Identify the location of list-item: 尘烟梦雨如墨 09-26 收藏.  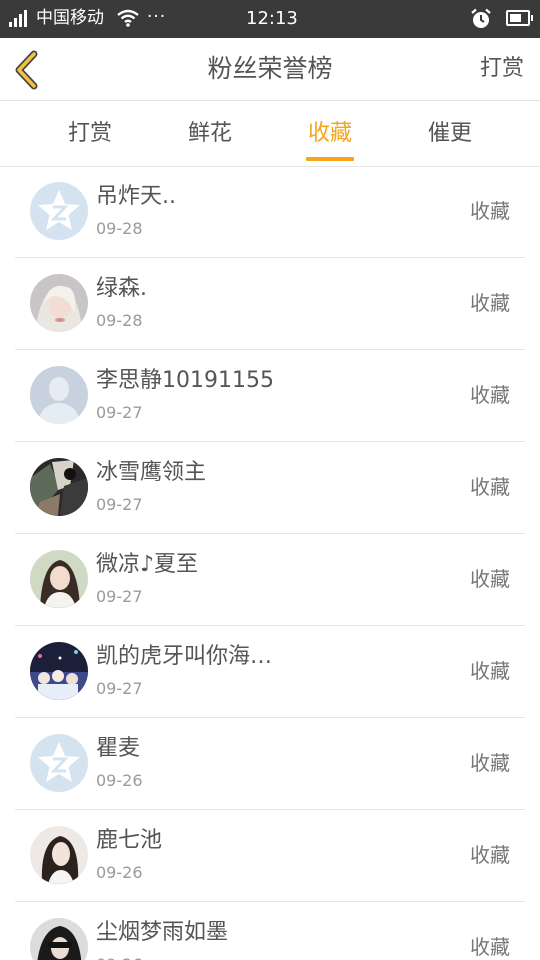
(270, 931).